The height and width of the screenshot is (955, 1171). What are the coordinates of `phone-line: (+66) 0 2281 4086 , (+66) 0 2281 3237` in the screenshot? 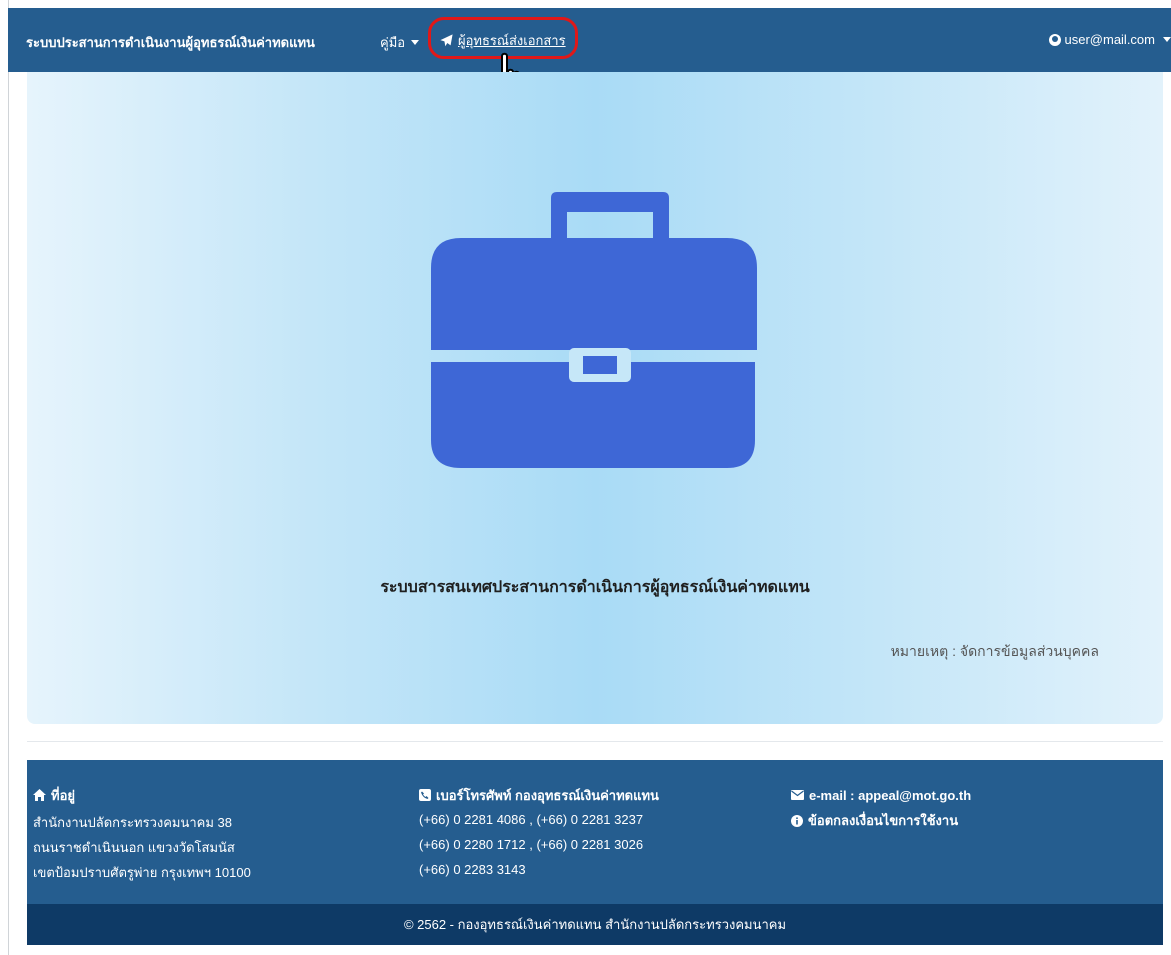 It's located at (531, 819).